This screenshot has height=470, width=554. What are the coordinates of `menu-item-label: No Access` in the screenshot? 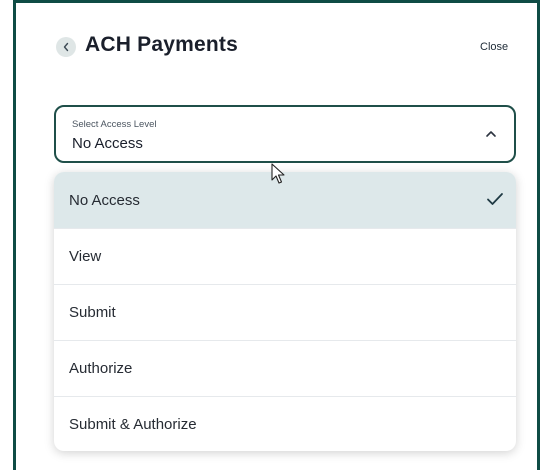 It's located at (104, 200).